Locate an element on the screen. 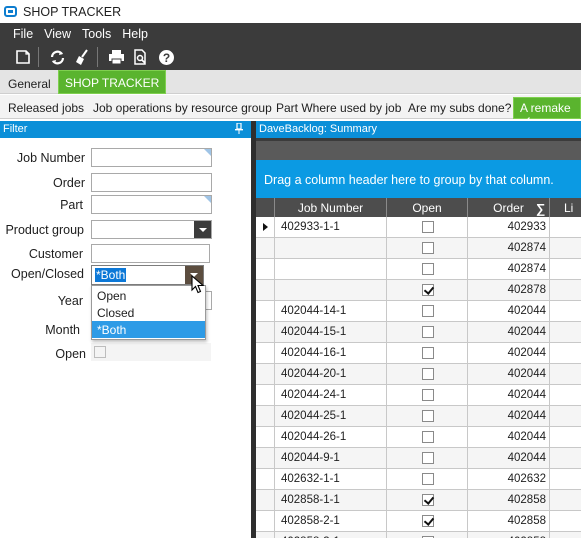  table-row: 402044-25-1 402044 is located at coordinates (418, 416).